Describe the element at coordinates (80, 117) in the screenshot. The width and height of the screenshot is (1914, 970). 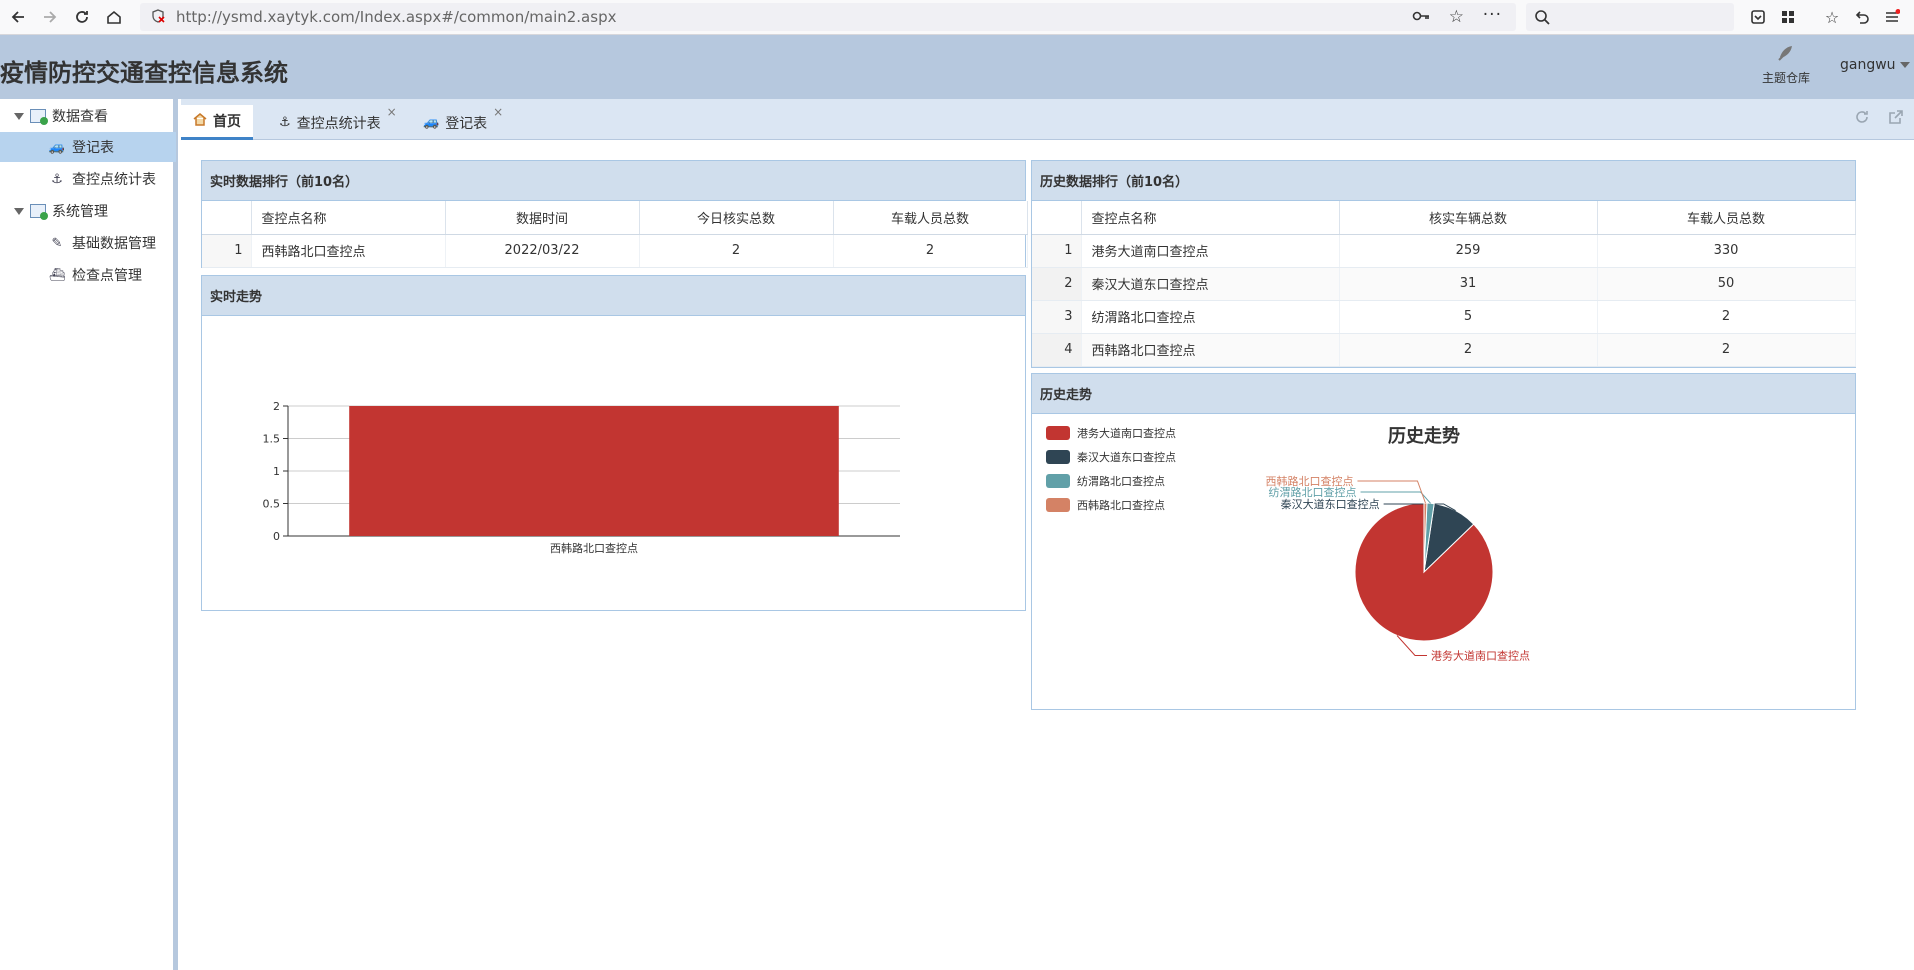
I see `sidebar-group-label: 数据查看` at that location.